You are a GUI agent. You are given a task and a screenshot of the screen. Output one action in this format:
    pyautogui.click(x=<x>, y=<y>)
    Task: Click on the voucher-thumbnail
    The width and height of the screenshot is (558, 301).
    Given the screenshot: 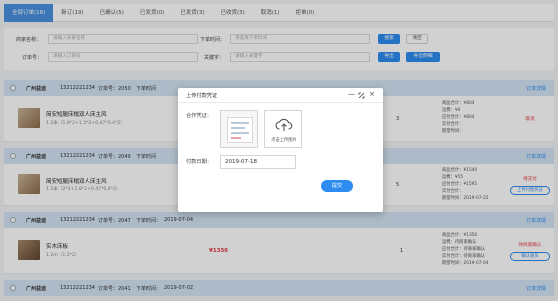 What is the action you would take?
    pyautogui.click(x=239, y=129)
    